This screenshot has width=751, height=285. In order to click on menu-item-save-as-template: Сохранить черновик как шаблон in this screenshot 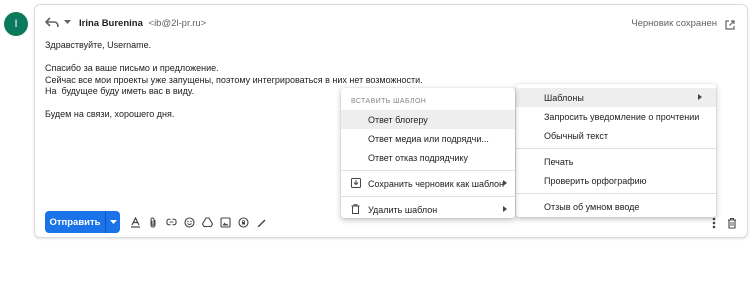, I will do `click(428, 183)`.